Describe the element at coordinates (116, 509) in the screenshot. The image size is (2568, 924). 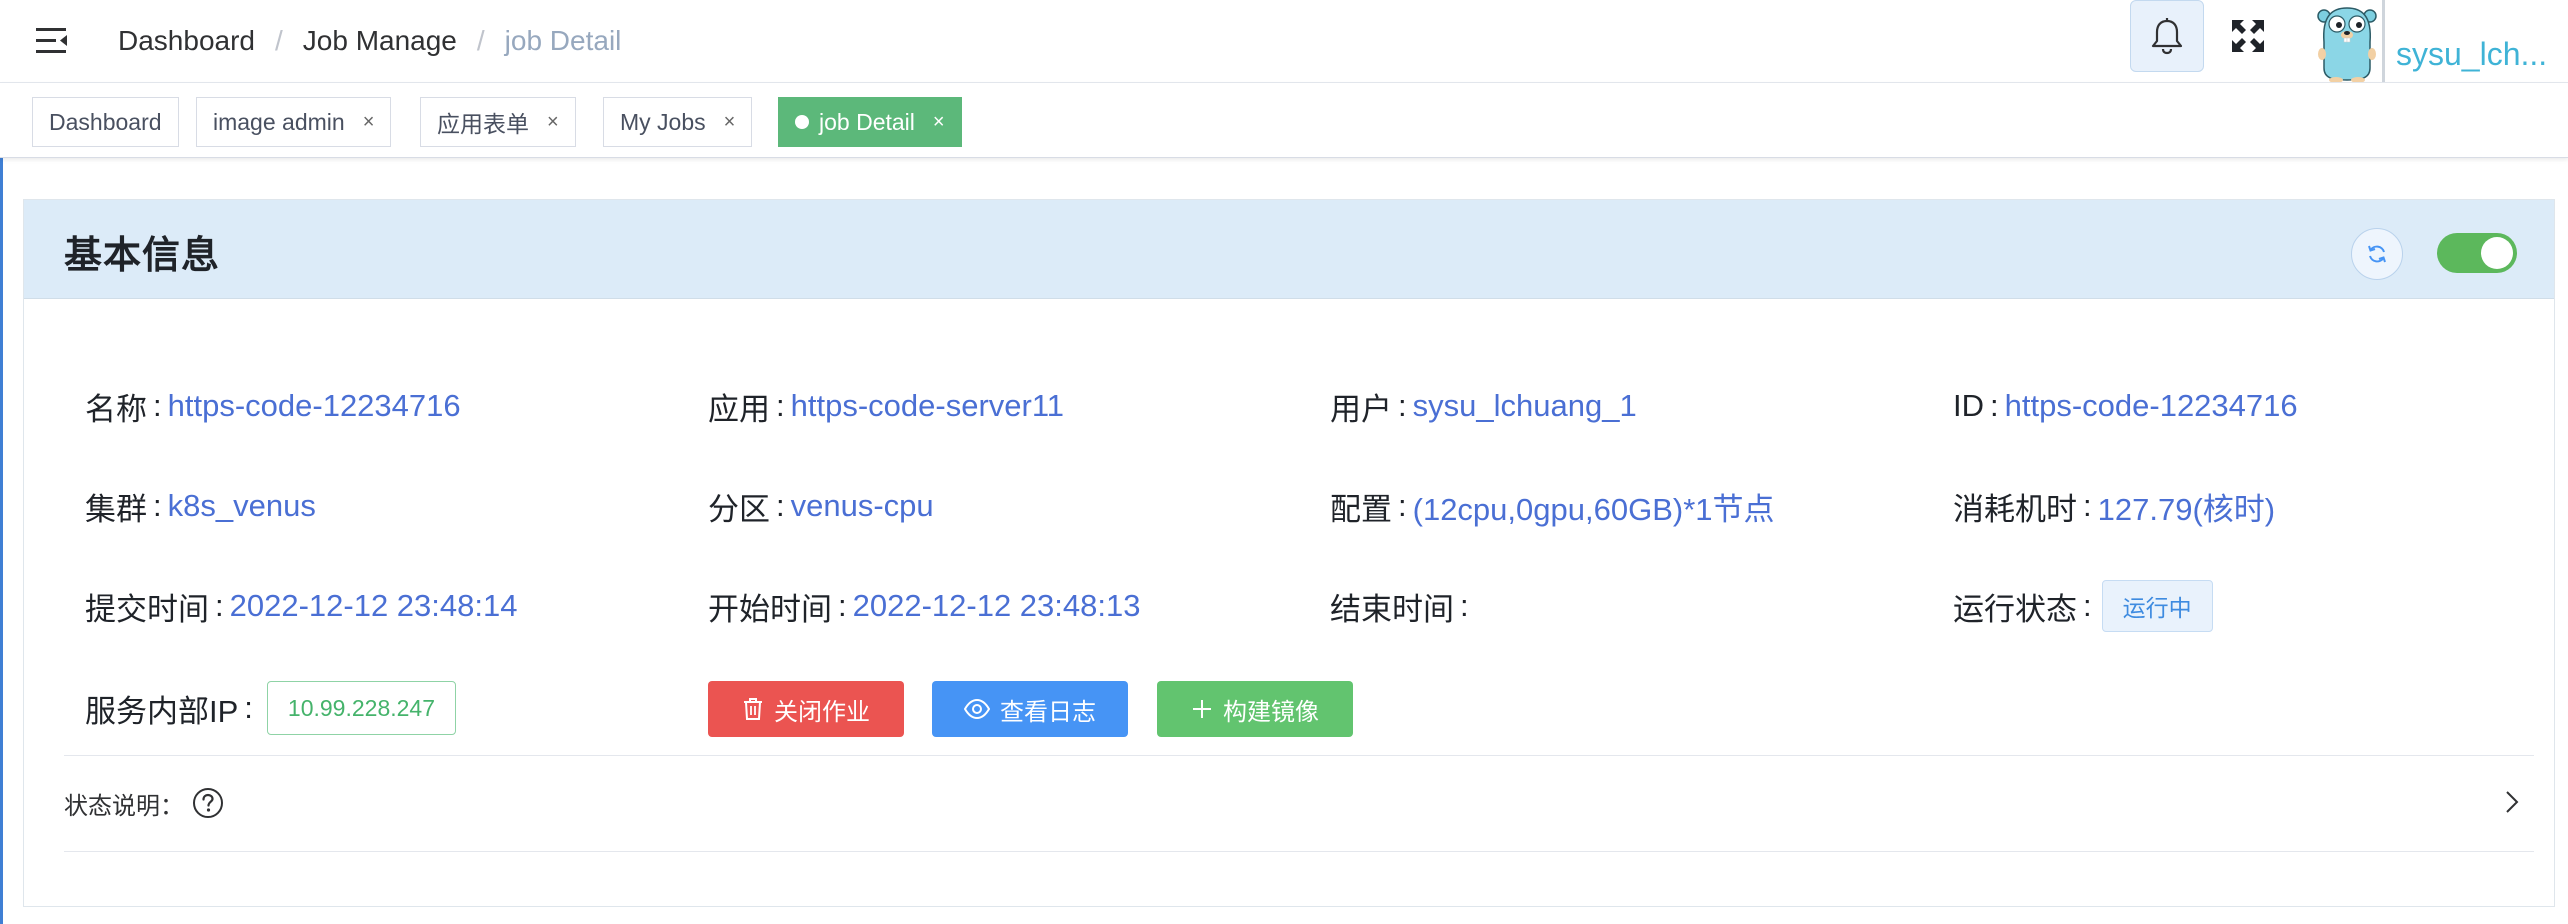
I see `field-label: 集群` at that location.